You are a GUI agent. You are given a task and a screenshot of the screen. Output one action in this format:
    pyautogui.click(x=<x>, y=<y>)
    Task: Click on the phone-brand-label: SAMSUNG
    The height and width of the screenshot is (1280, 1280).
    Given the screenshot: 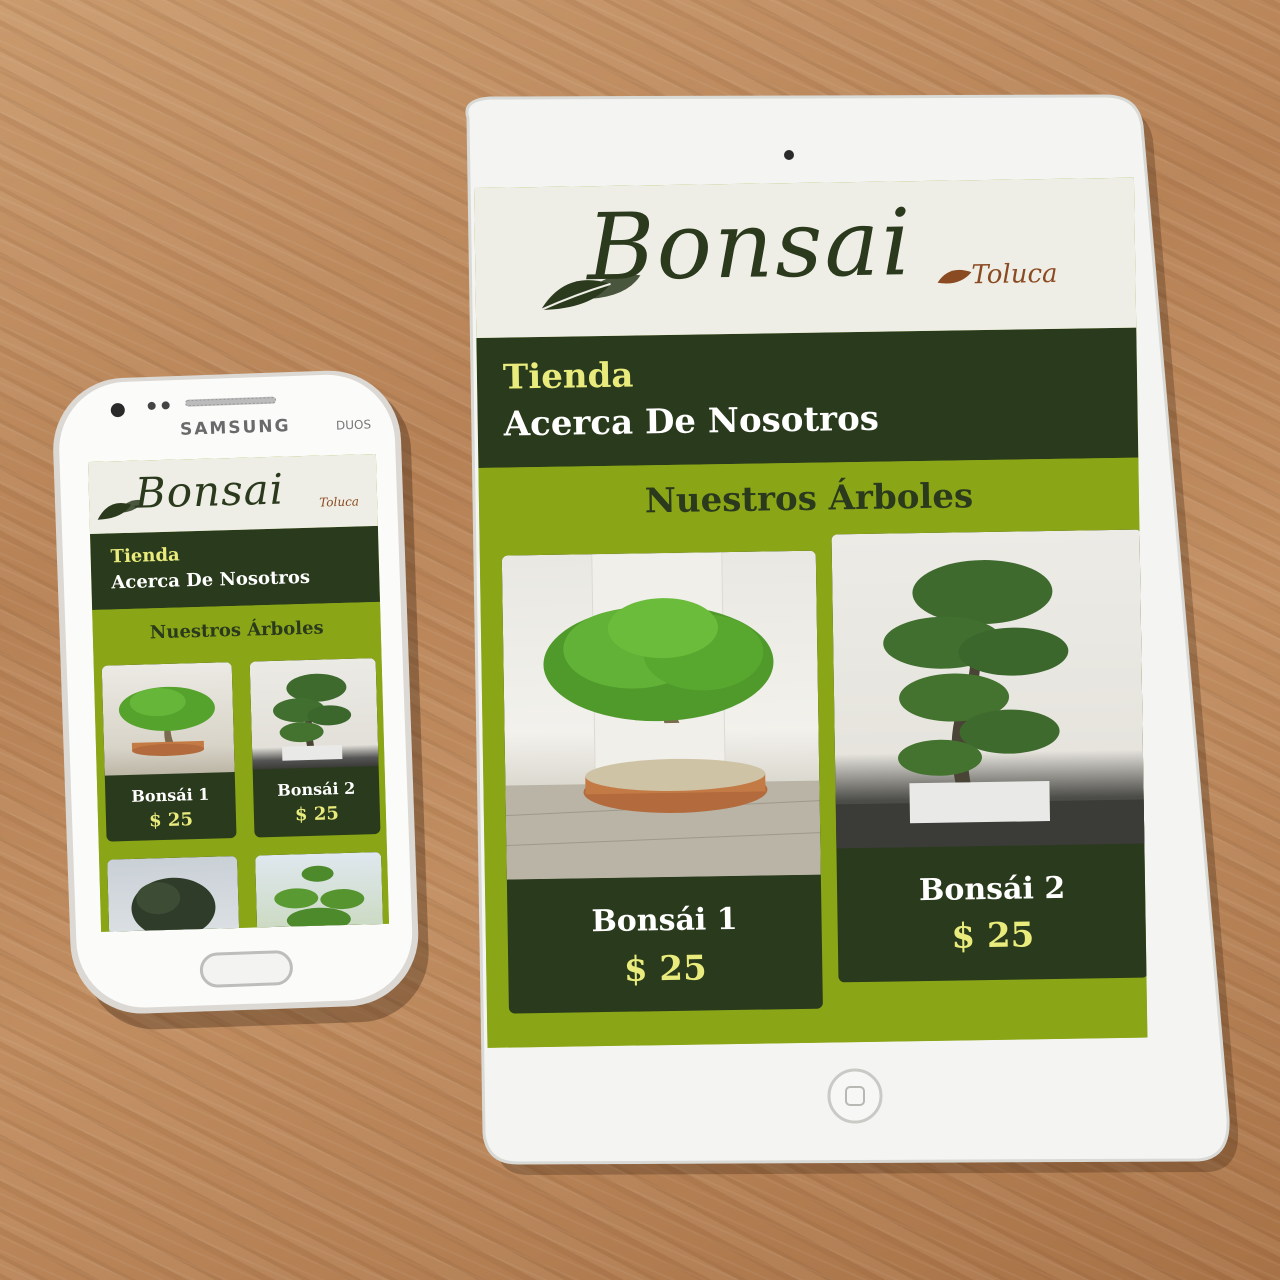 What is the action you would take?
    pyautogui.click(x=235, y=428)
    